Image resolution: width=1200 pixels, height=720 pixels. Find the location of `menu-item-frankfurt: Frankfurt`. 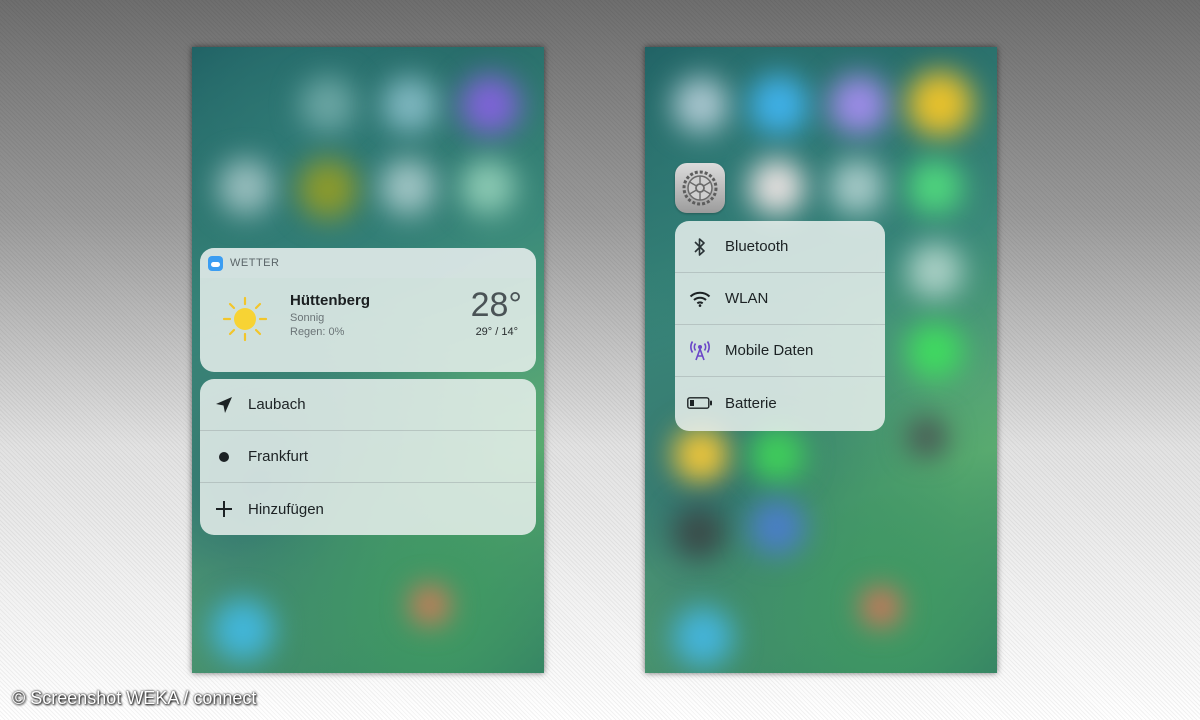

menu-item-frankfurt: Frankfurt is located at coordinates (368, 457).